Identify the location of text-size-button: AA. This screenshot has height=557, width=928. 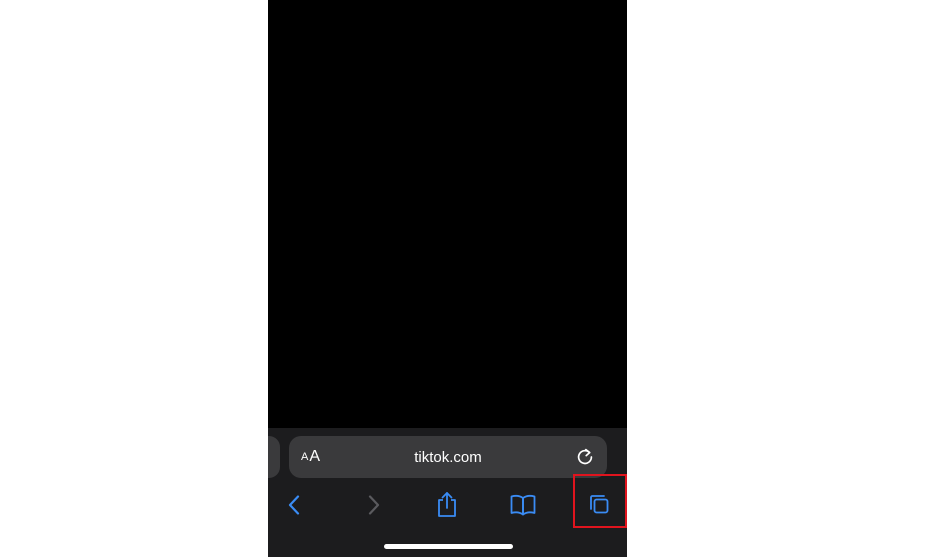
(310, 457).